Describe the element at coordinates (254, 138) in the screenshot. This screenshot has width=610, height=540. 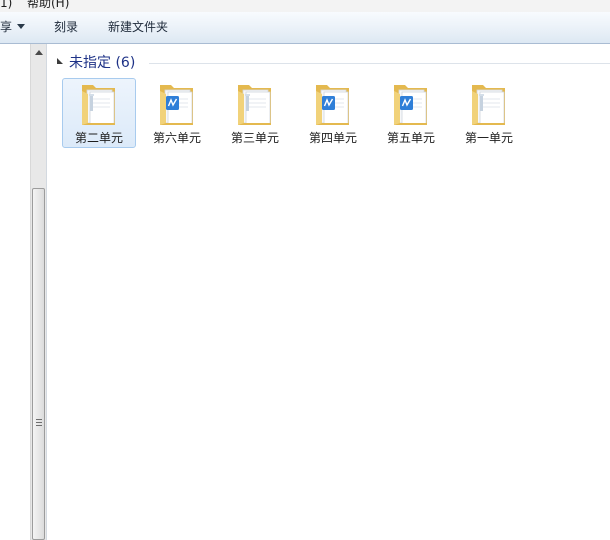
I see `folder-label: 第三单元` at that location.